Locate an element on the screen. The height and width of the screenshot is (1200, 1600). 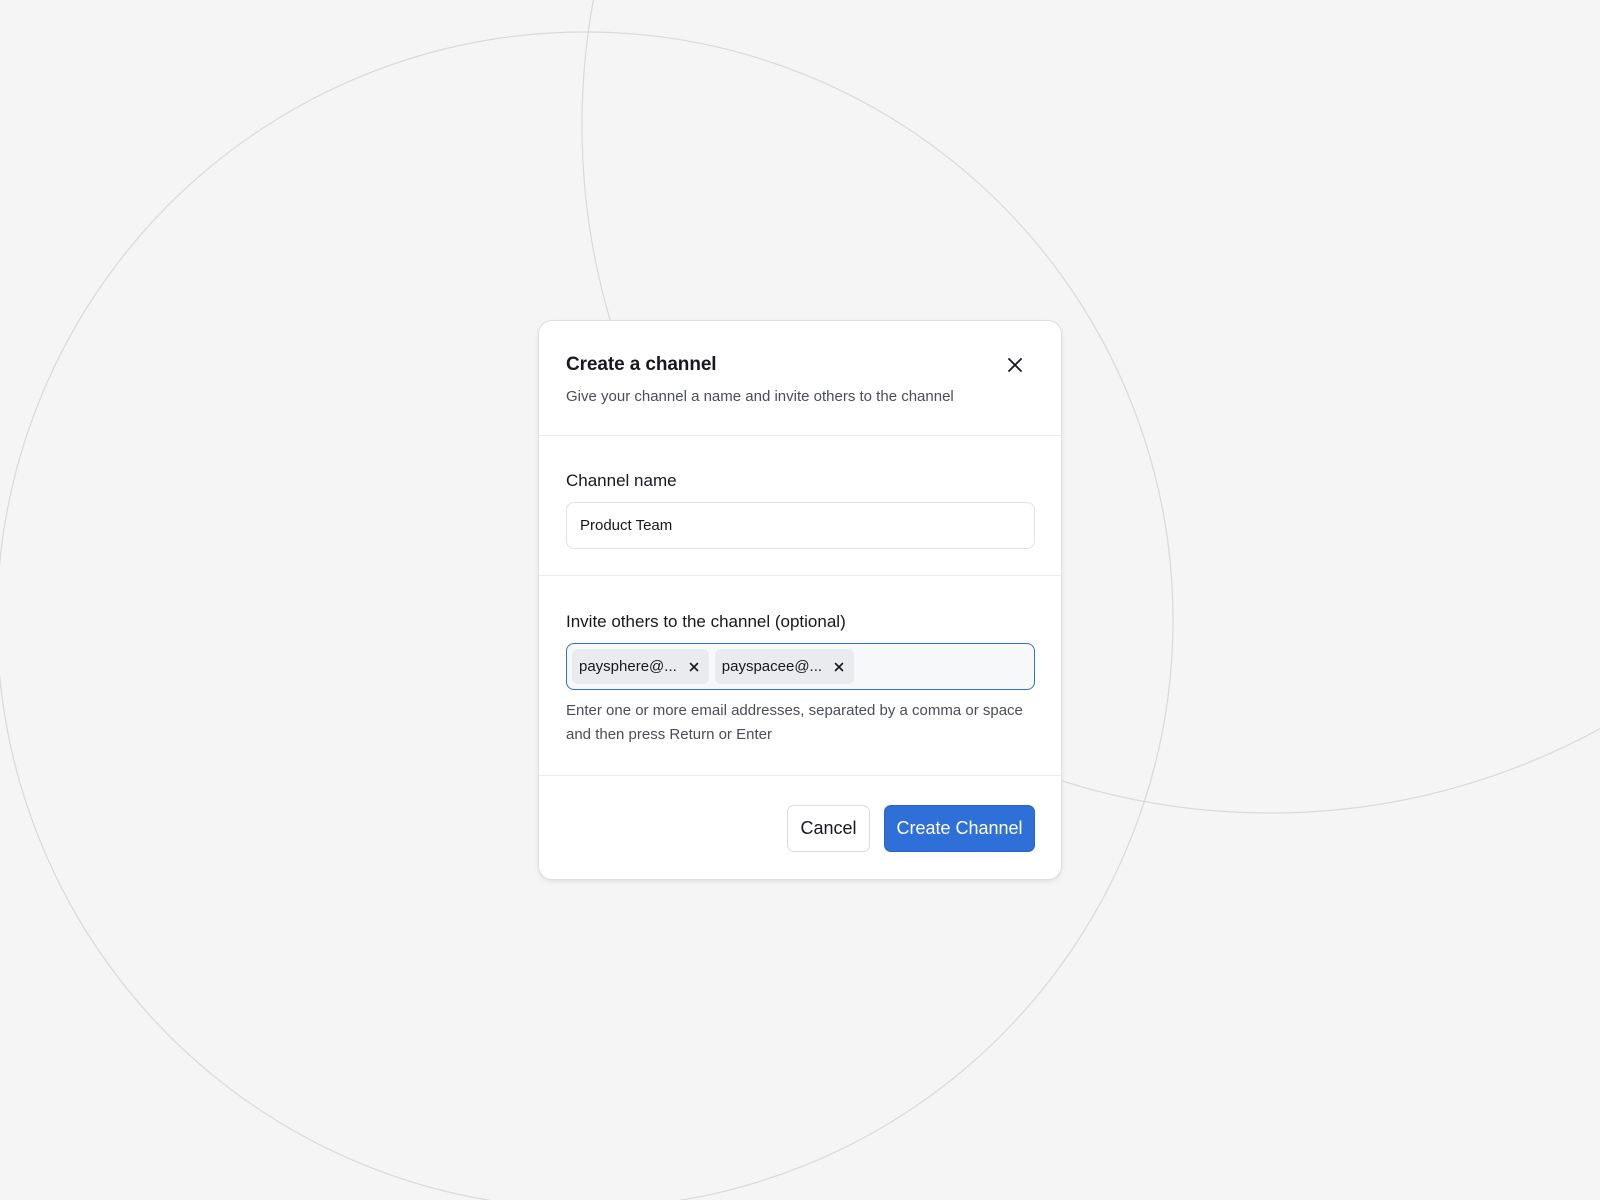
channel-name-label: Channel name is located at coordinates (621, 480).